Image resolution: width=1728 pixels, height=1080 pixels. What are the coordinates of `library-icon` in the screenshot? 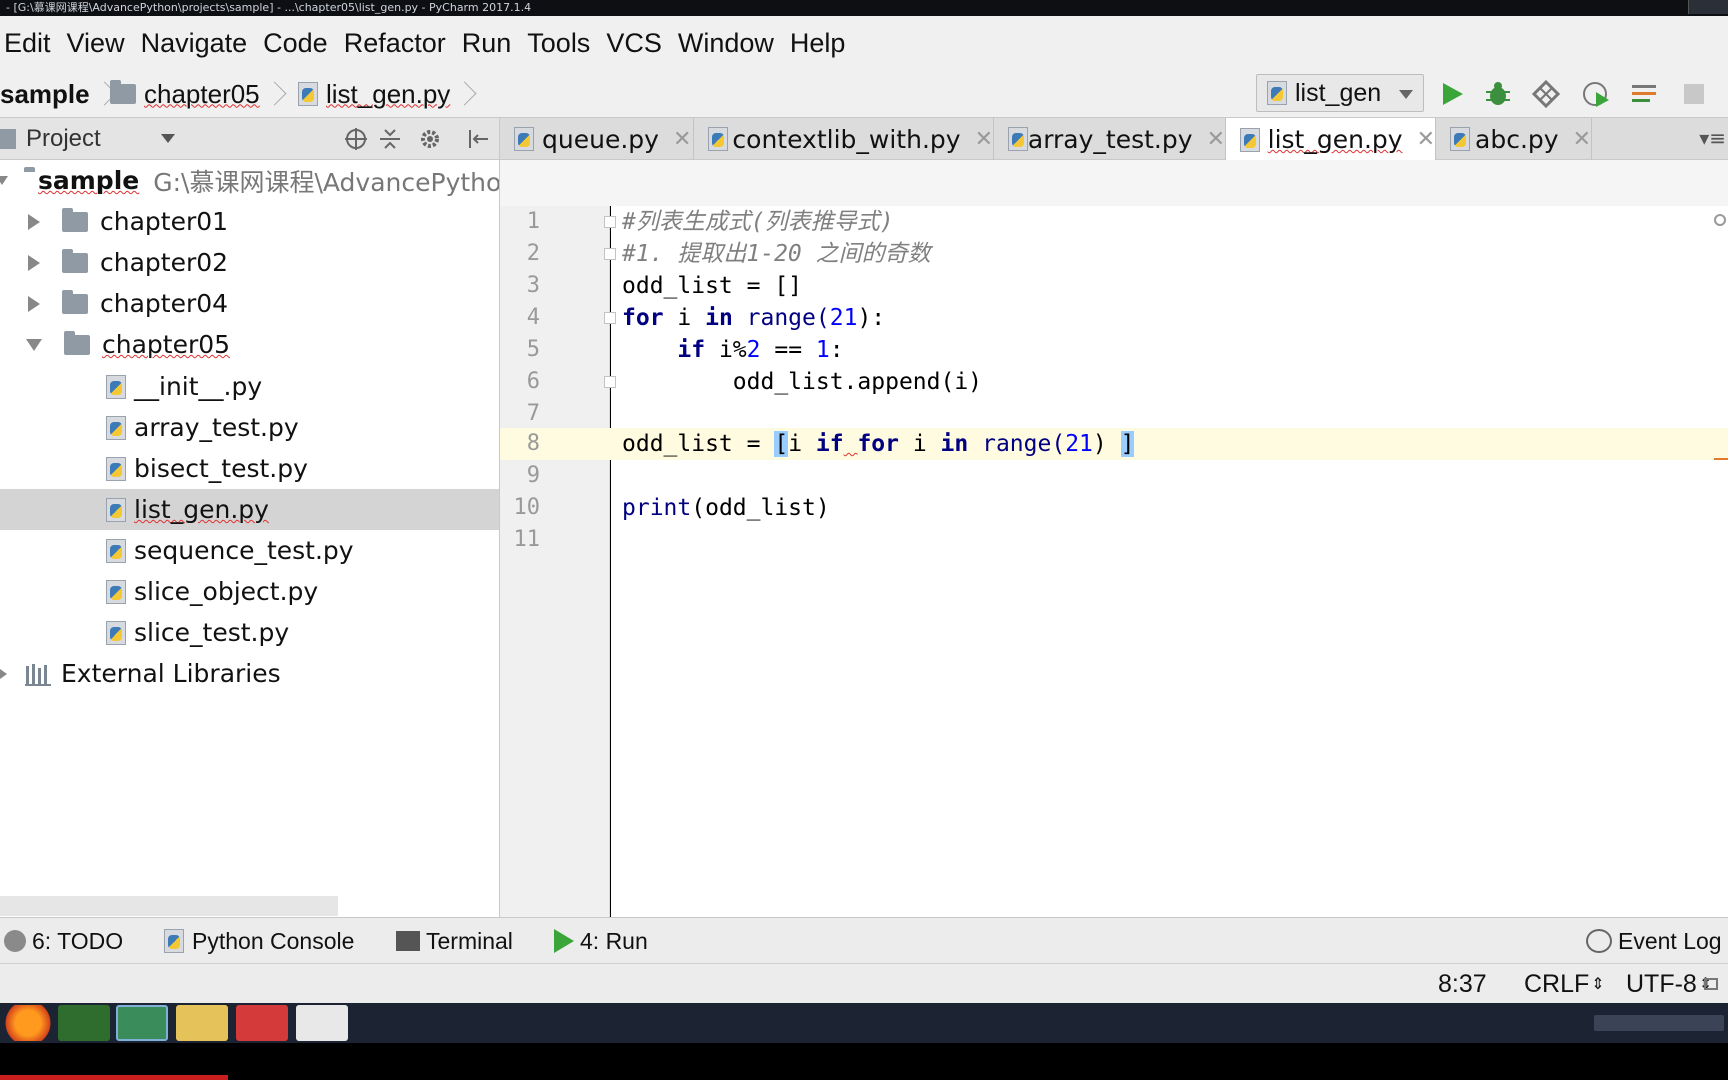 It's located at (38, 674).